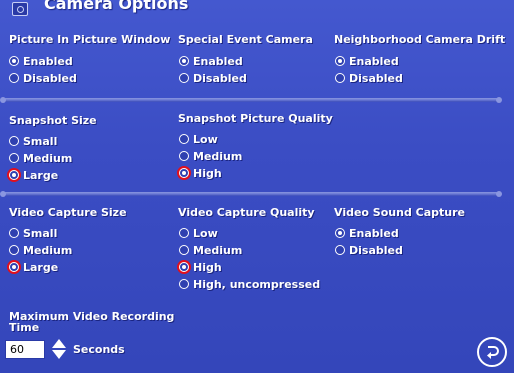  What do you see at coordinates (25, 349) in the screenshot?
I see `recording-time-input: 60` at bounding box center [25, 349].